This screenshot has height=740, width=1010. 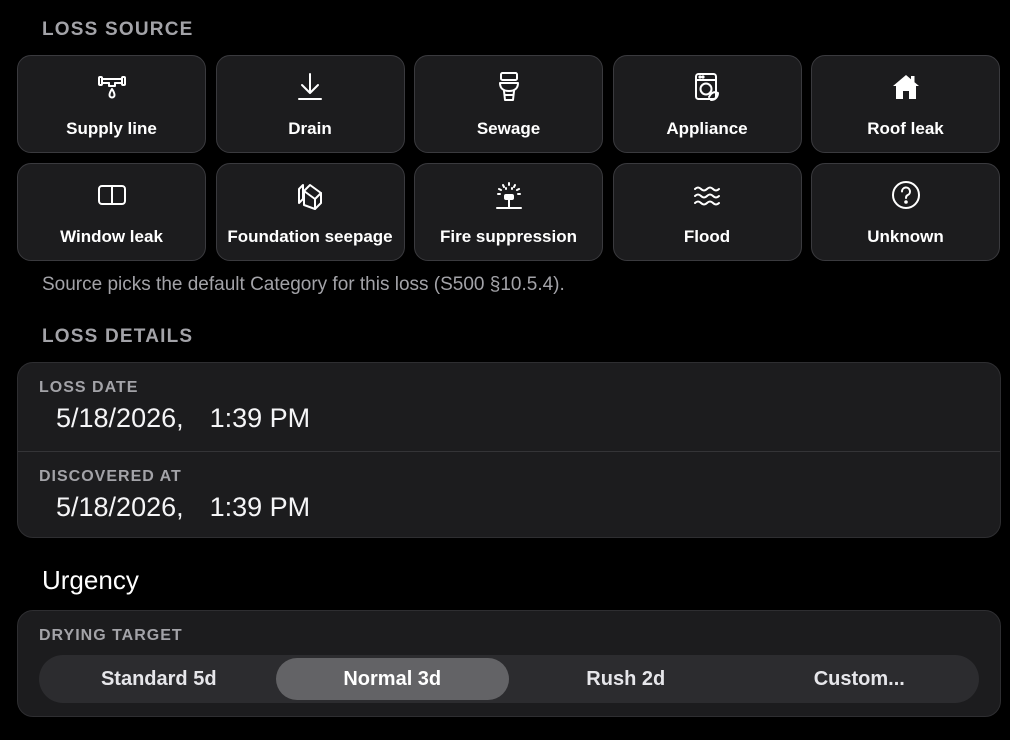 What do you see at coordinates (509, 407) in the screenshot?
I see `loss-date-row: LOSS DATE 5/18/2026, 1:39 PM` at bounding box center [509, 407].